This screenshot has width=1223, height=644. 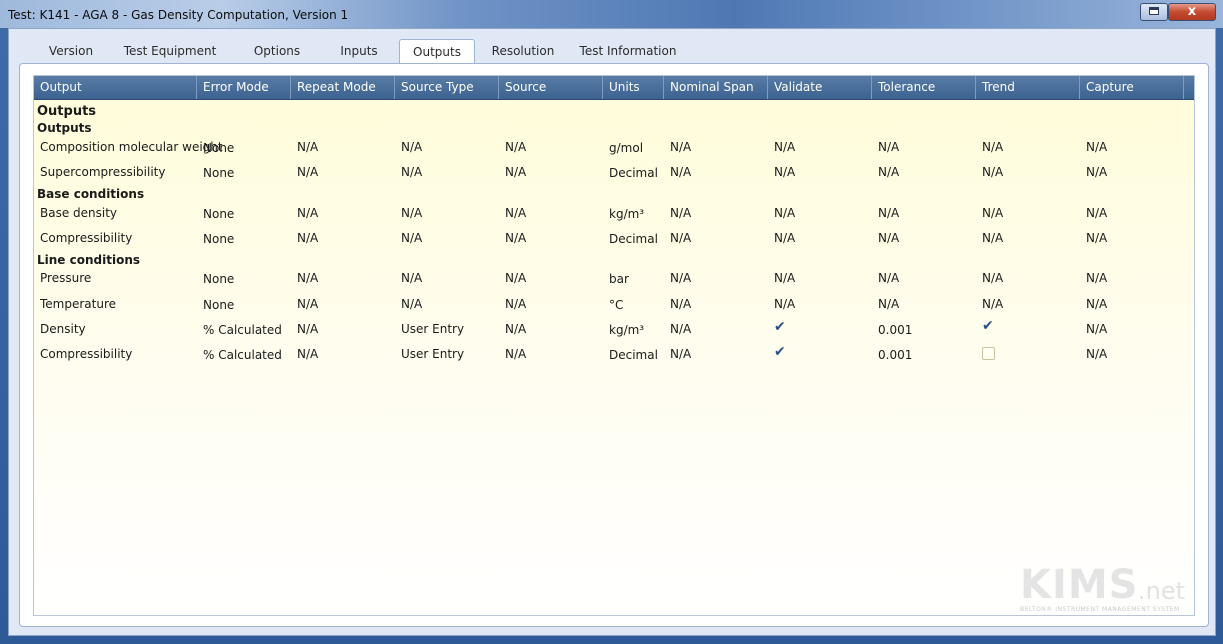 I want to click on column-header-trend: Trend, so click(x=1028, y=87).